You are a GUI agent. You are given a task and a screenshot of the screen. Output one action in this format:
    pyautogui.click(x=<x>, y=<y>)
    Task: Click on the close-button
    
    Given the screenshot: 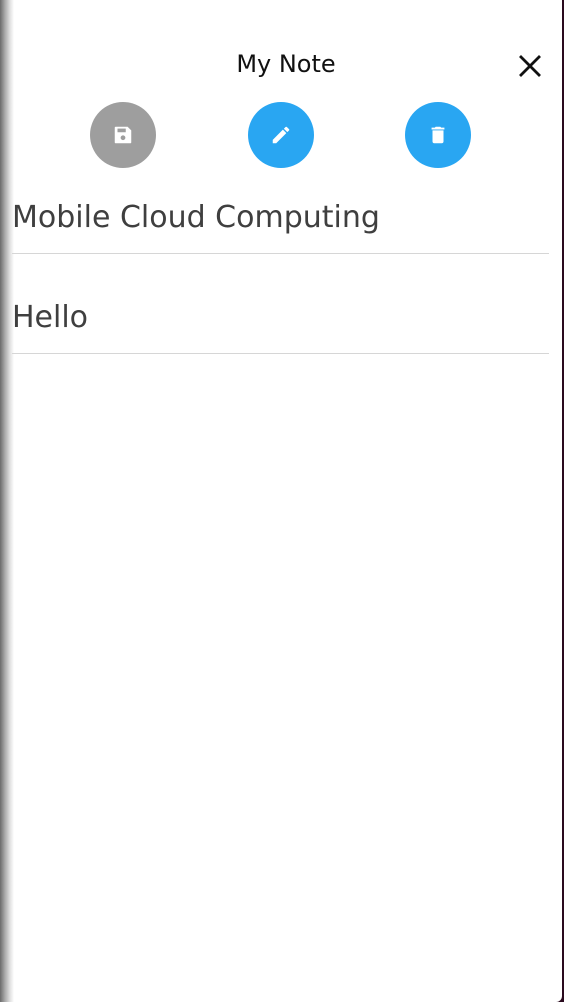 What is the action you would take?
    pyautogui.click(x=530, y=66)
    